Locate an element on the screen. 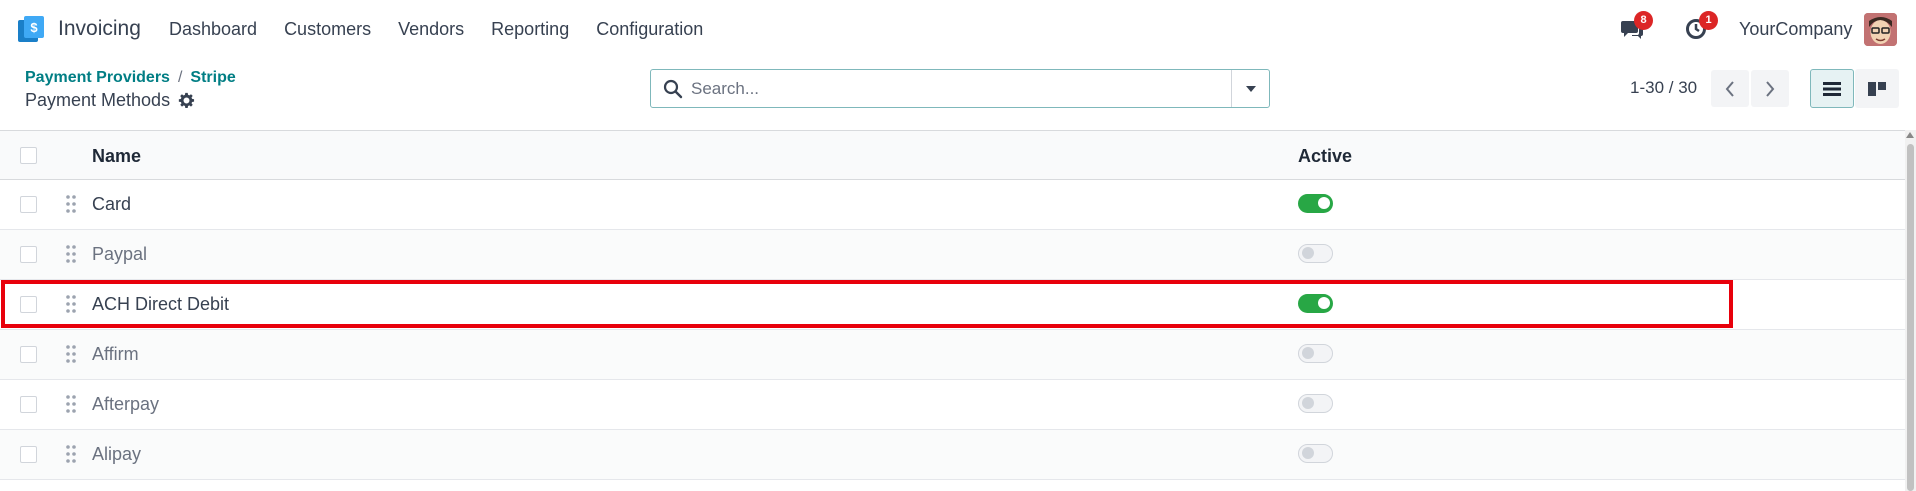  breadcrumb-stripe: Stripe is located at coordinates (212, 77).